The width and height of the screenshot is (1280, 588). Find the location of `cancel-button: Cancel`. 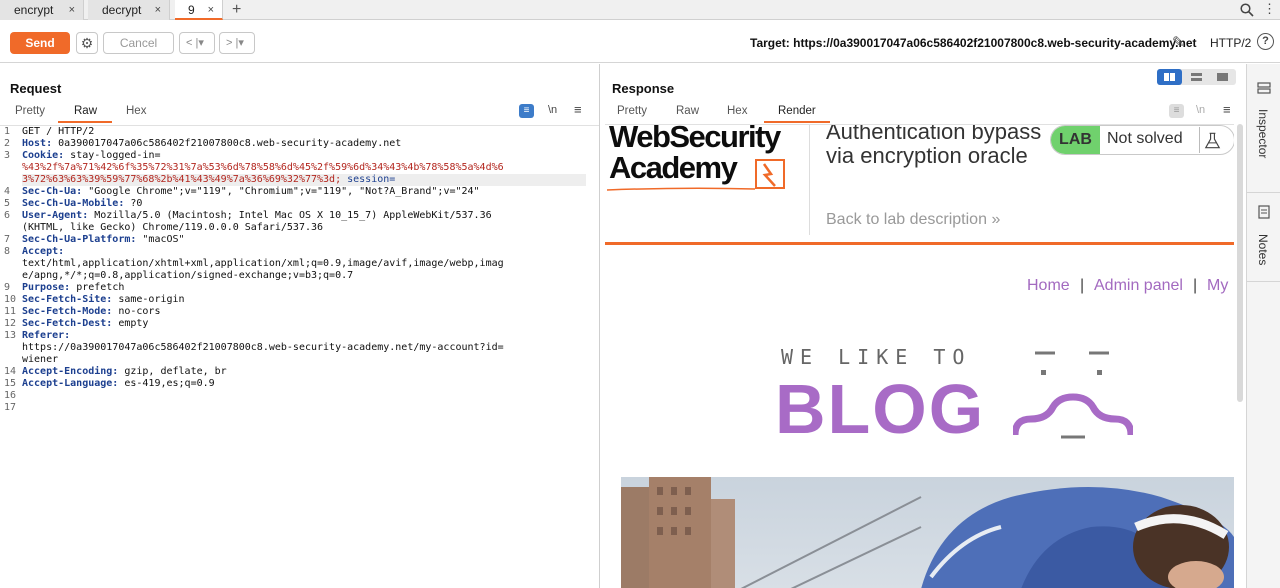

cancel-button: Cancel is located at coordinates (138, 43).